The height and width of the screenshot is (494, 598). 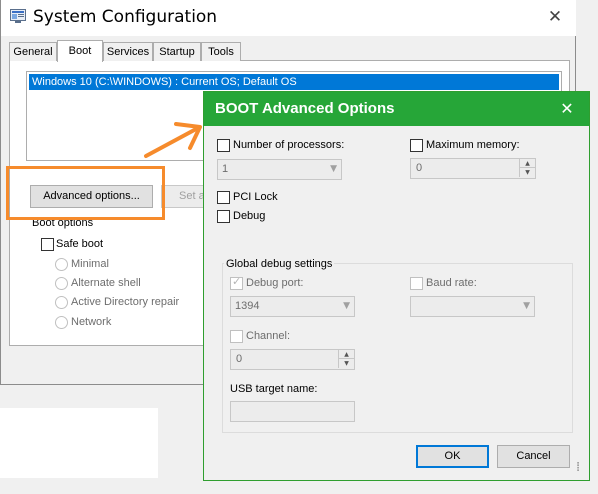 What do you see at coordinates (90, 264) in the screenshot?
I see `minimal-label: Minimal` at bounding box center [90, 264].